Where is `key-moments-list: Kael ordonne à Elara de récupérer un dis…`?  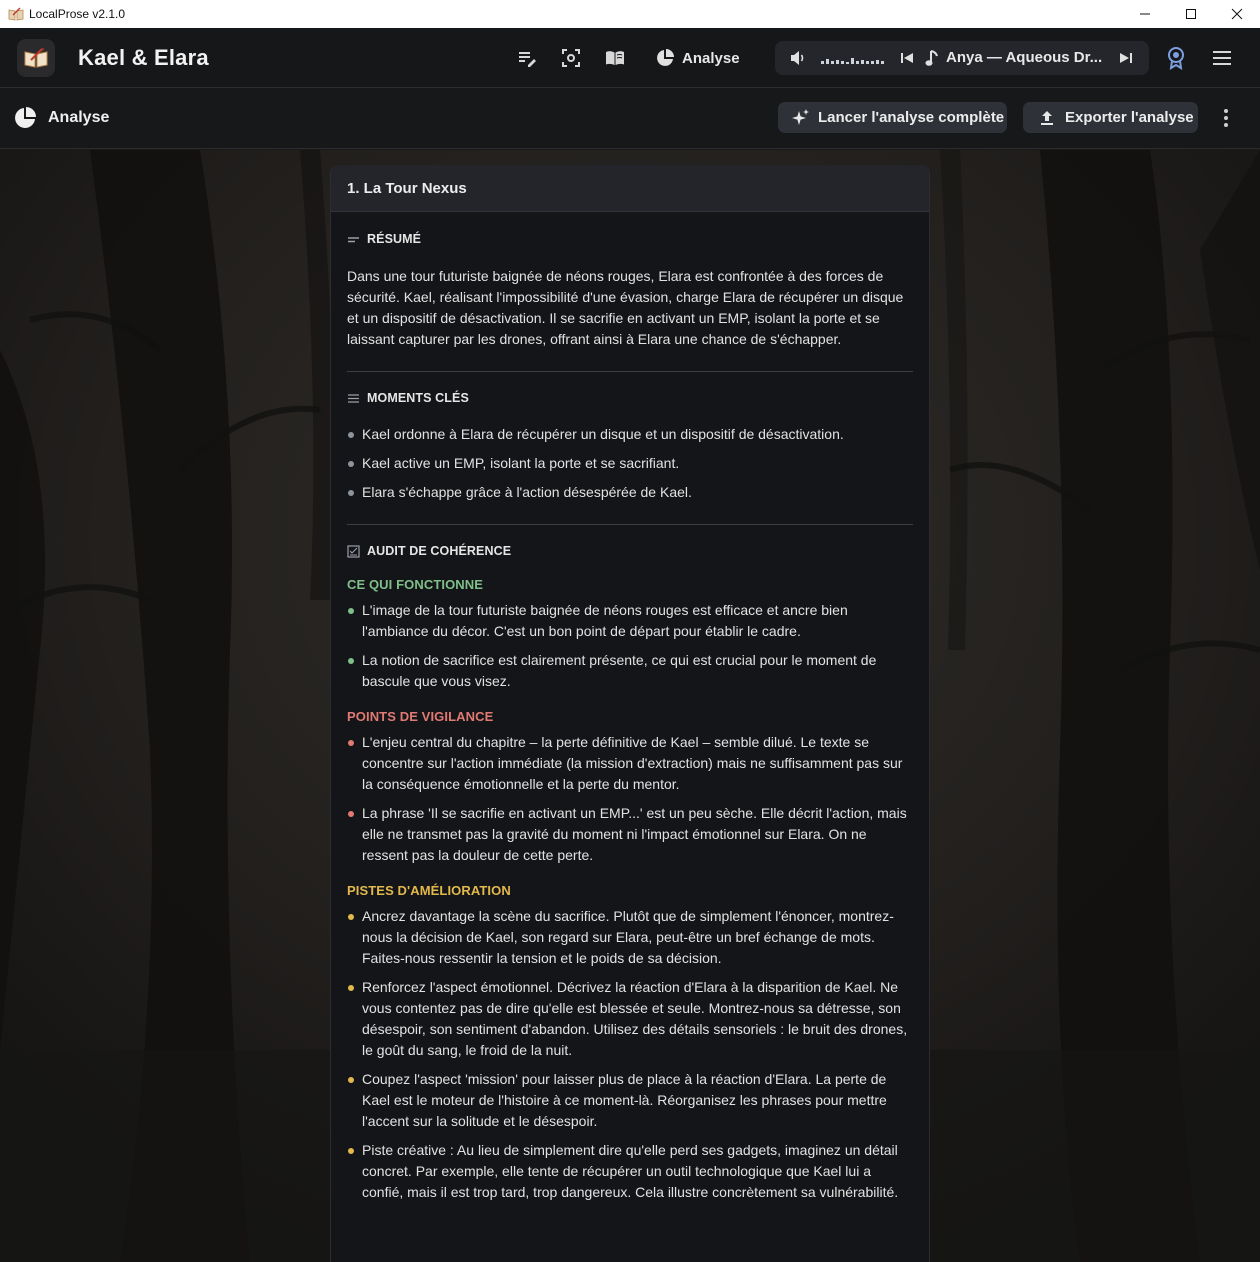 key-moments-list: Kael ordonne à Elara de récupérer un dis… is located at coordinates (630, 463).